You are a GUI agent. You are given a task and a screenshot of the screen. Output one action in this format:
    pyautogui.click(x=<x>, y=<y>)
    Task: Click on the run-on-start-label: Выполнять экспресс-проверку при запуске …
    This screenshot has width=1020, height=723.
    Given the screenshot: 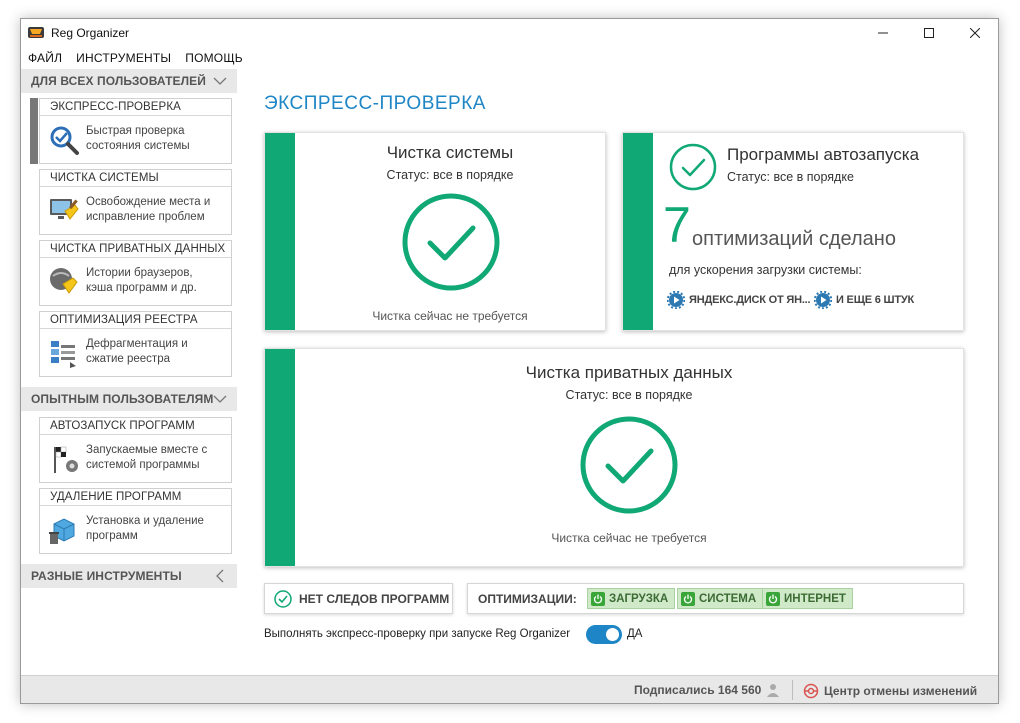 What is the action you would take?
    pyautogui.click(x=417, y=634)
    